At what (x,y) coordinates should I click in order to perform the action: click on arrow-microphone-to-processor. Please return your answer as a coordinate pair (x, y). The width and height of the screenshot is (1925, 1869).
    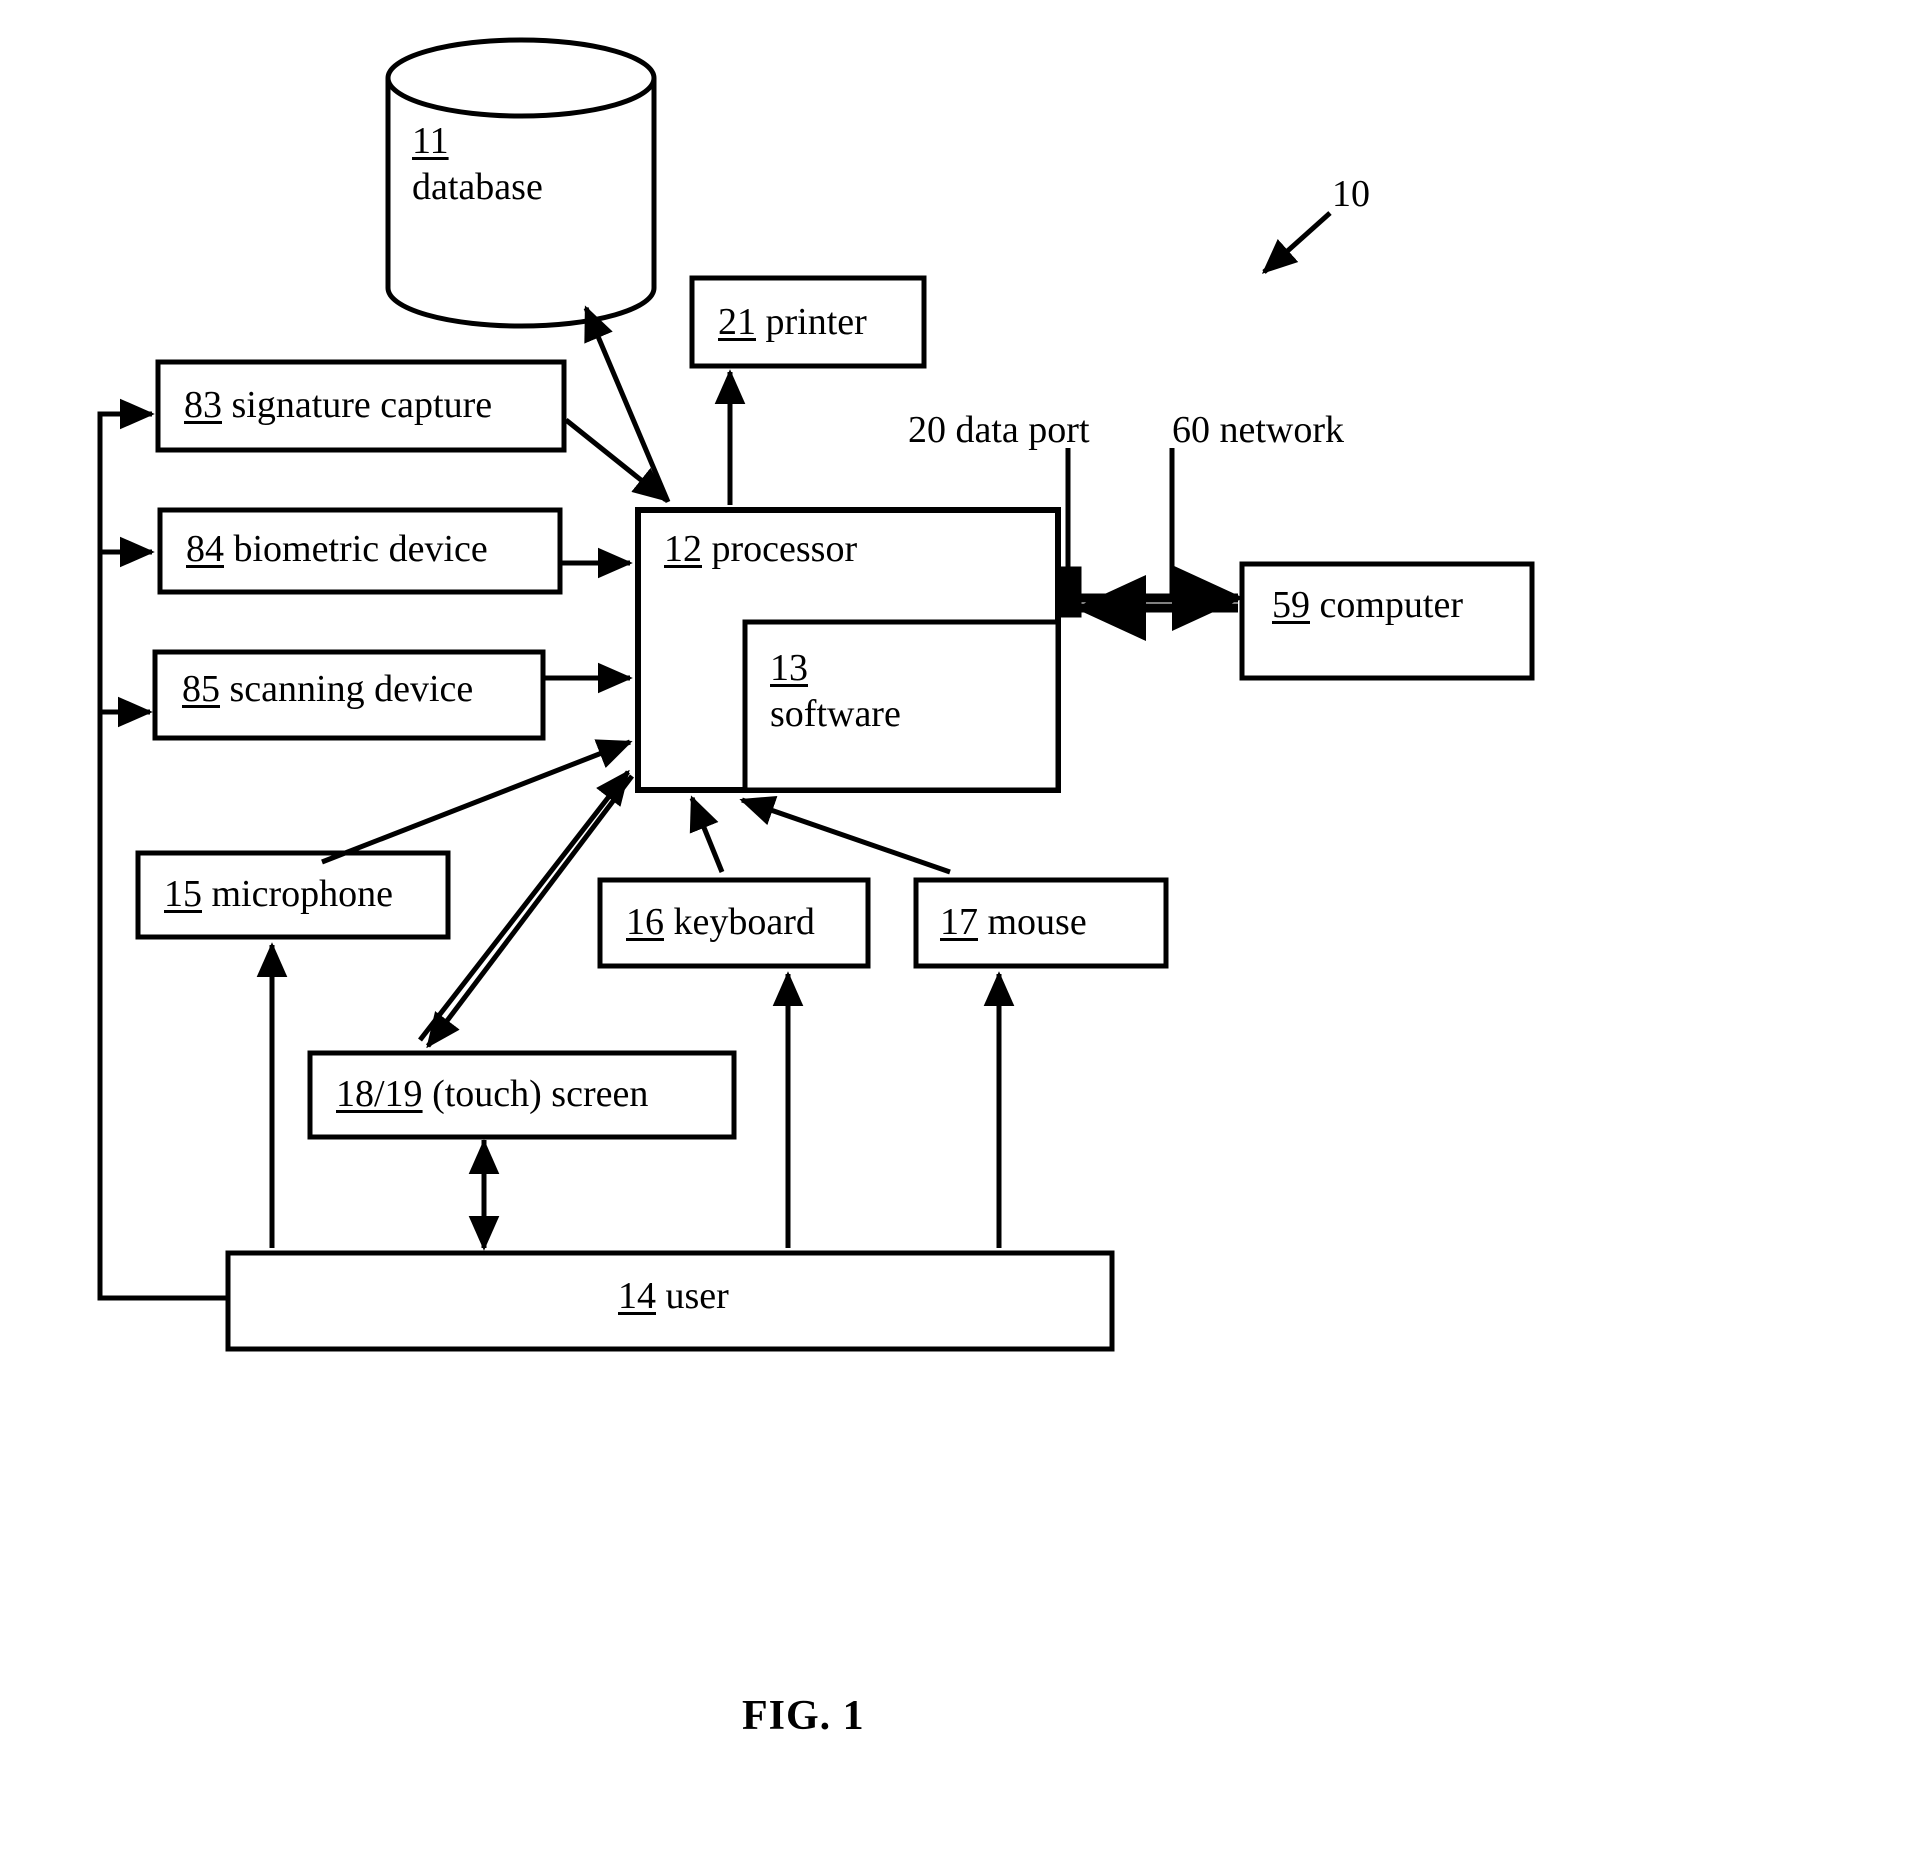
    Looking at the image, I should click on (477, 802).